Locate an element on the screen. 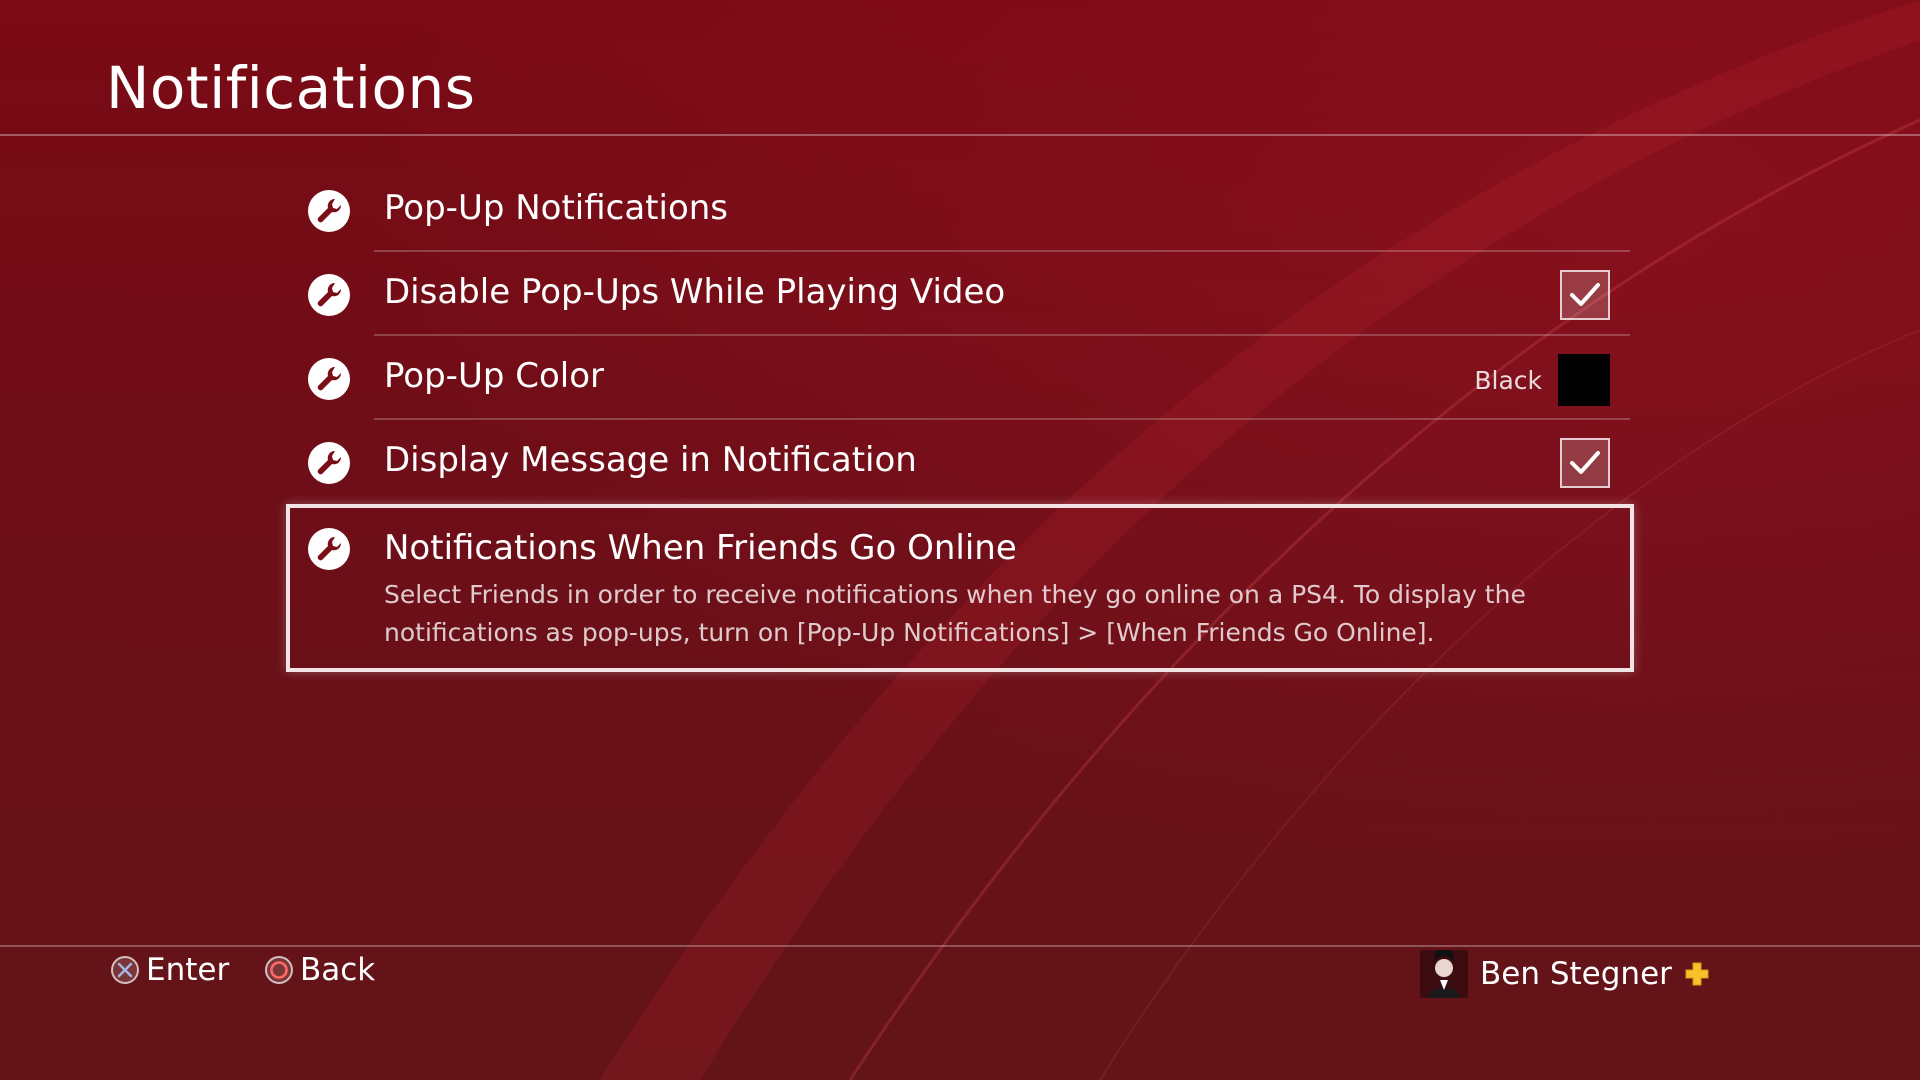 This screenshot has height=1080, width=1920. menu-item-popup-color: Pop-Up Color Black is located at coordinates (960, 378).